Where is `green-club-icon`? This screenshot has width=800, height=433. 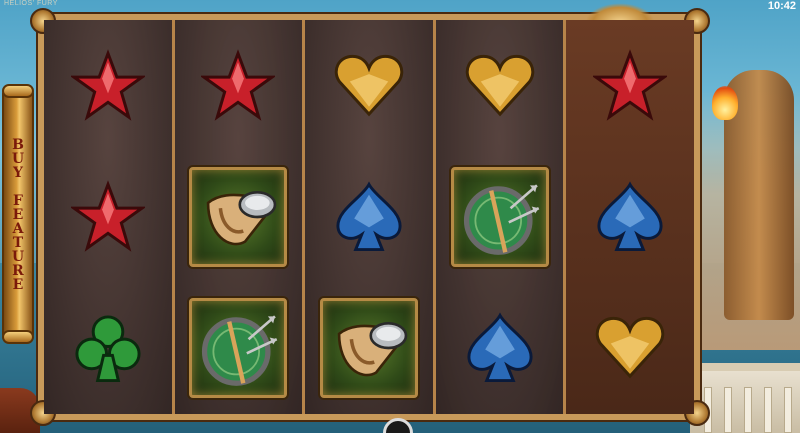
green-club-icon is located at coordinates (108, 348).